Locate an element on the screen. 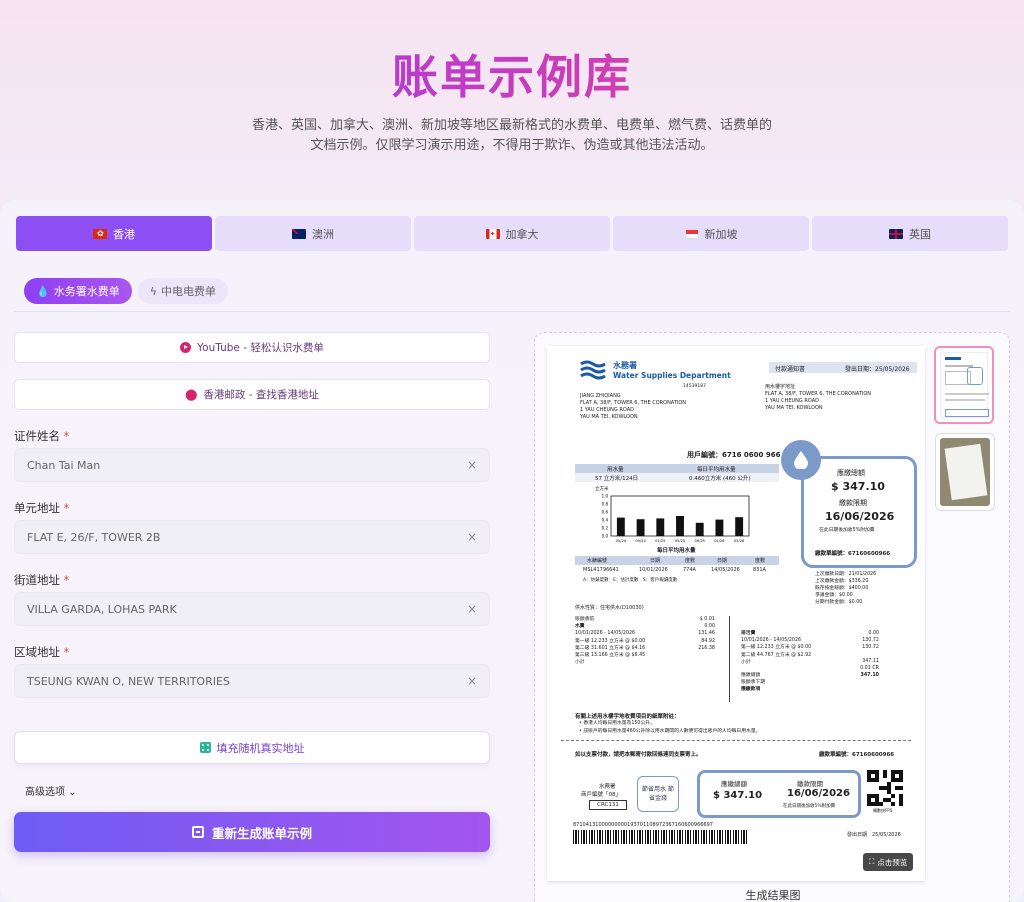 This screenshot has width=1024, height=902. slip-code: CRC131 is located at coordinates (608, 805).